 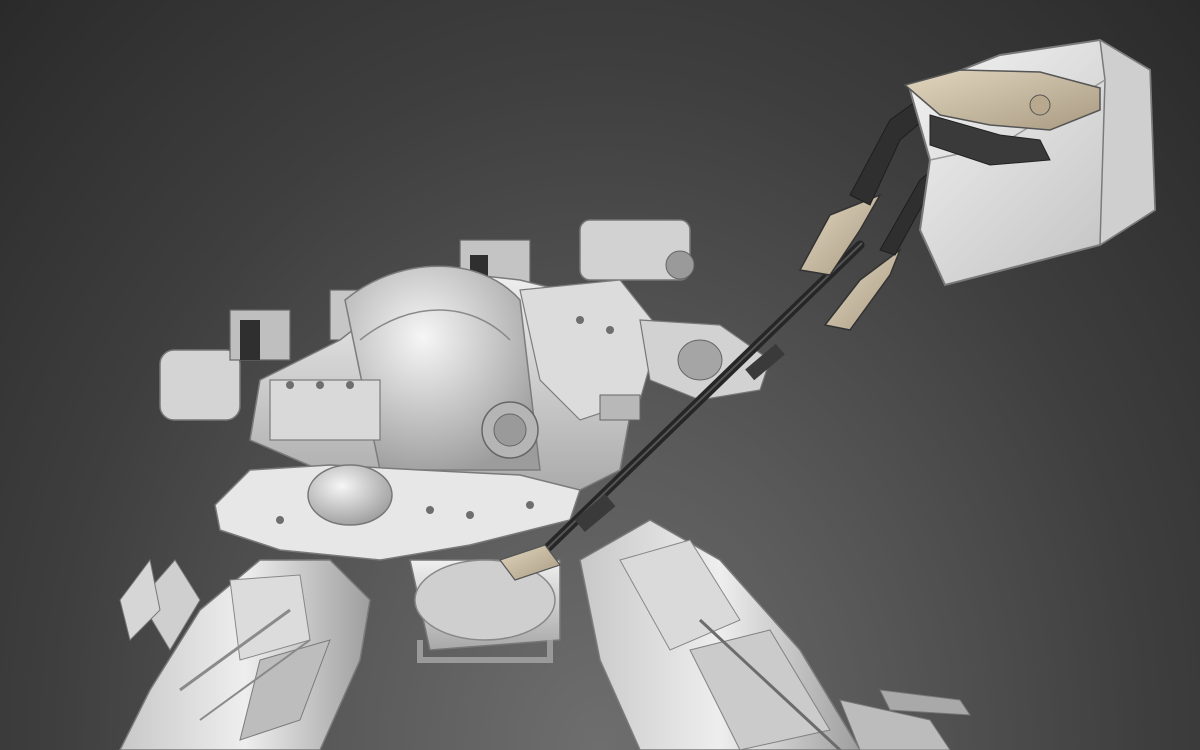 What do you see at coordinates (775, 634) in the screenshot?
I see `right-leg` at bounding box center [775, 634].